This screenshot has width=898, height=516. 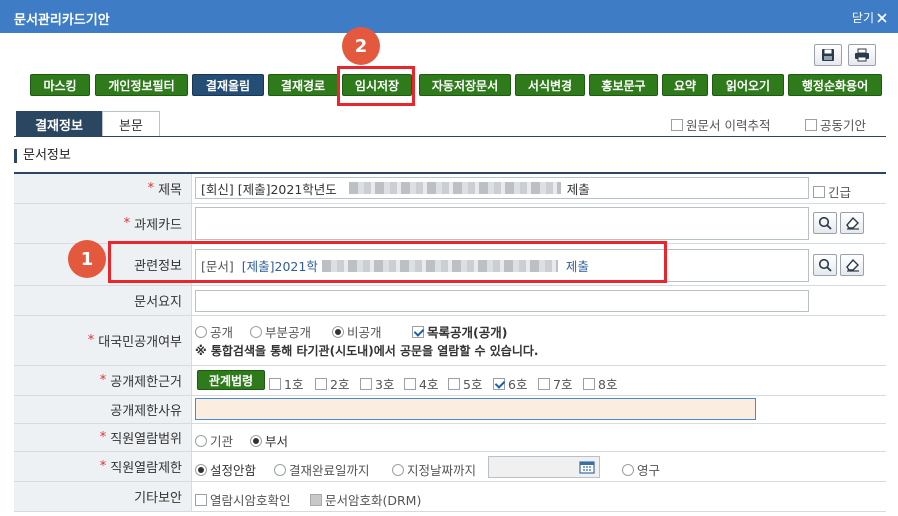 What do you see at coordinates (377, 383) in the screenshot?
I see `basis-3-option: 3호` at bounding box center [377, 383].